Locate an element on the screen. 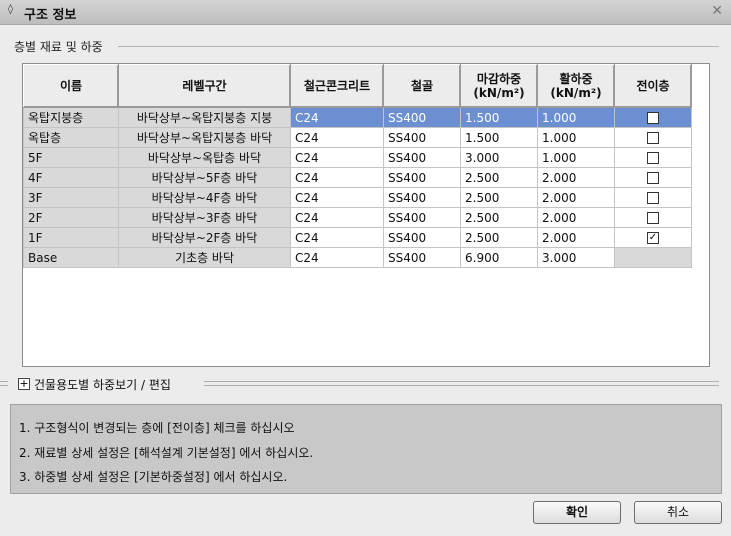  table-row: 2F 바닥상부~3F층 바닥 C24 SS400 2.500 2.000 is located at coordinates (357, 217).